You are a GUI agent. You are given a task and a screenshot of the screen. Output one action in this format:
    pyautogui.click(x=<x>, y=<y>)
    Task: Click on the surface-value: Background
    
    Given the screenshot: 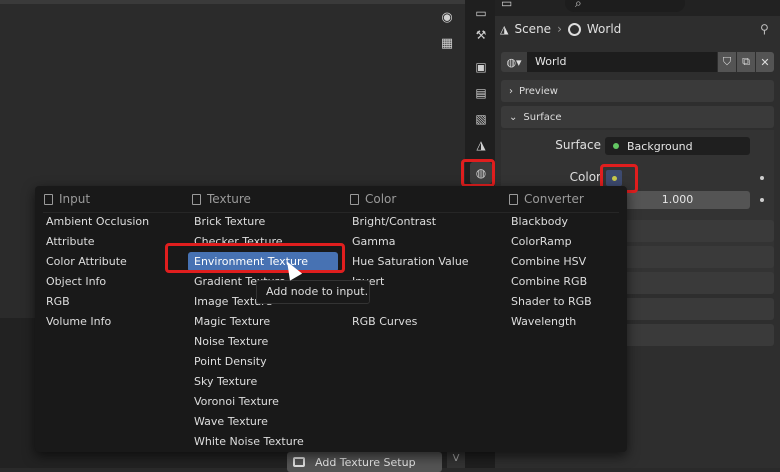 What is the action you would take?
    pyautogui.click(x=660, y=146)
    